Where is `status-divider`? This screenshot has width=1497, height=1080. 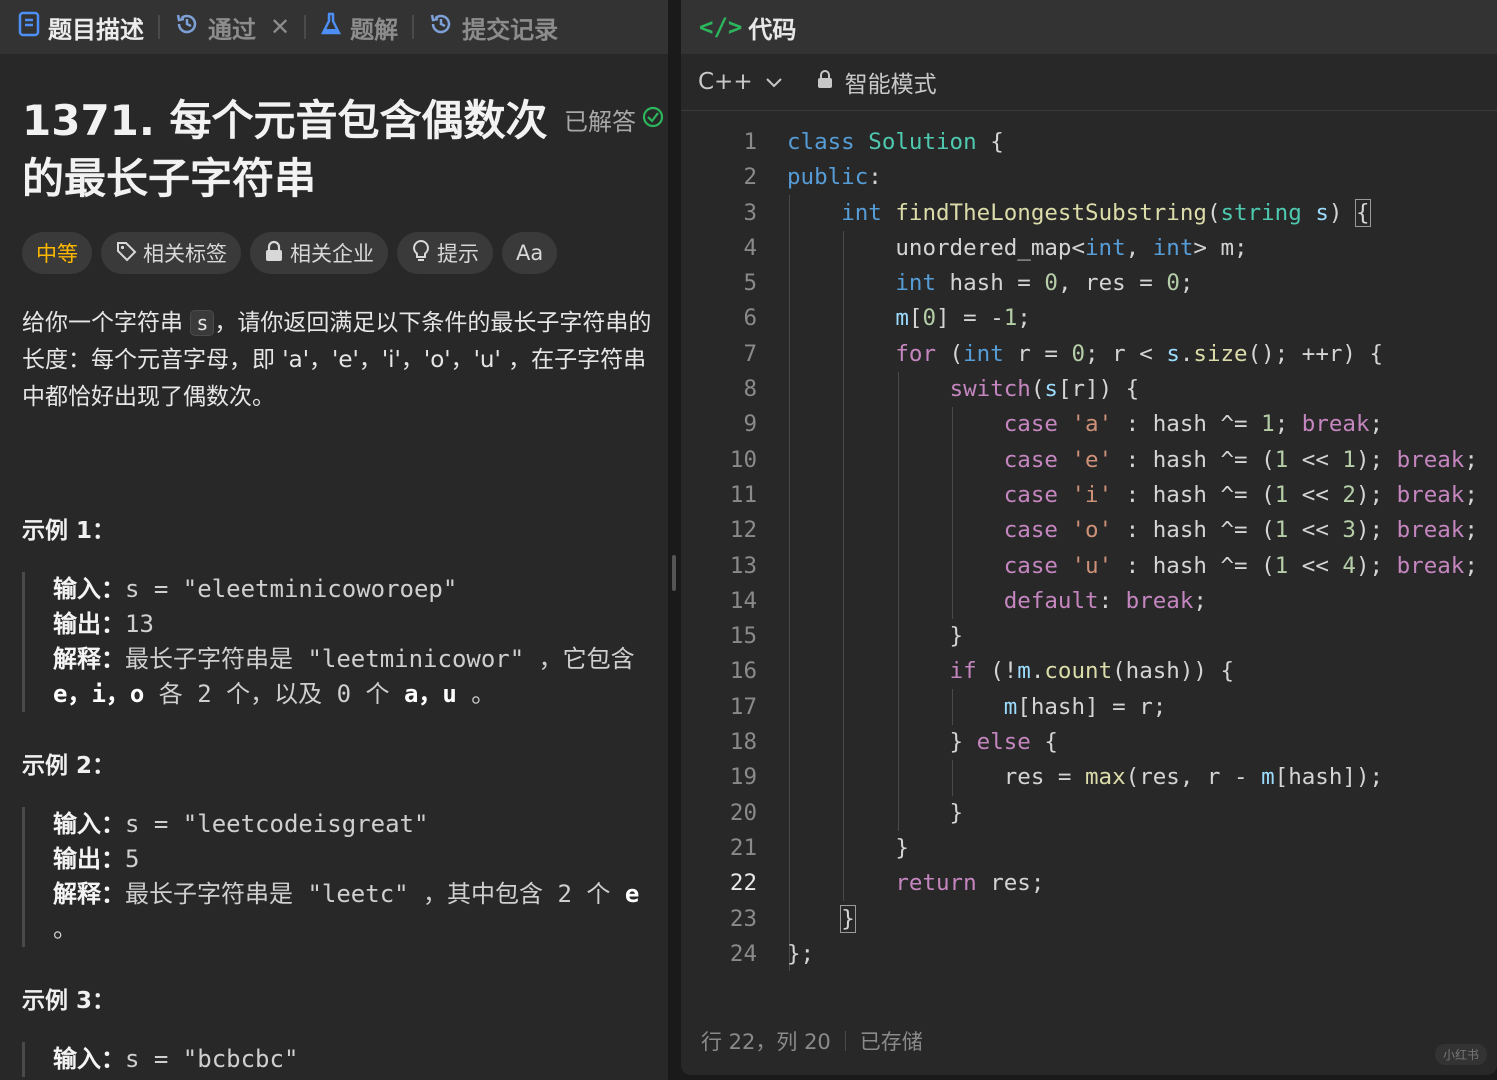 status-divider is located at coordinates (845, 1041).